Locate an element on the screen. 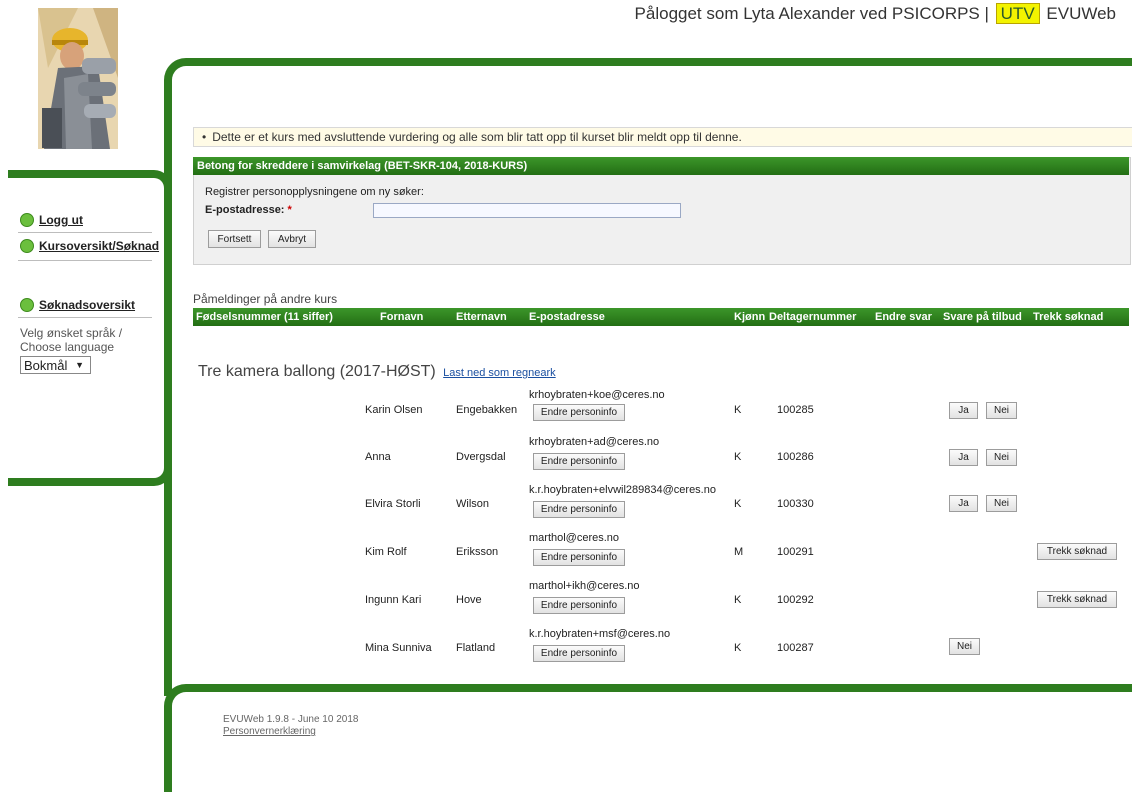 The image size is (1132, 792). row-email: marthol@ceres.no is located at coordinates (574, 538).